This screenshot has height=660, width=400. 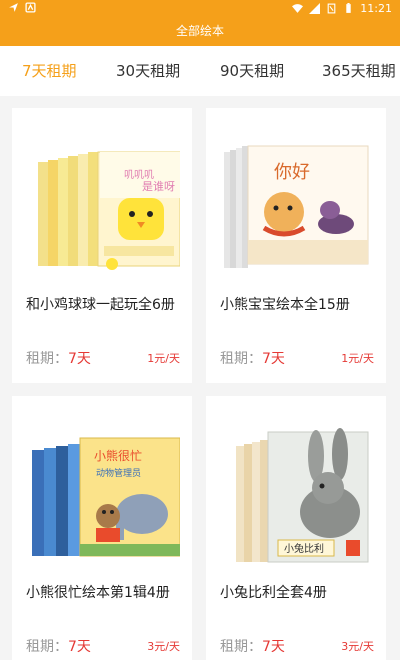 What do you see at coordinates (102, 491) in the screenshot?
I see `book-cover-image: 小熊很忙 动物管理员` at bounding box center [102, 491].